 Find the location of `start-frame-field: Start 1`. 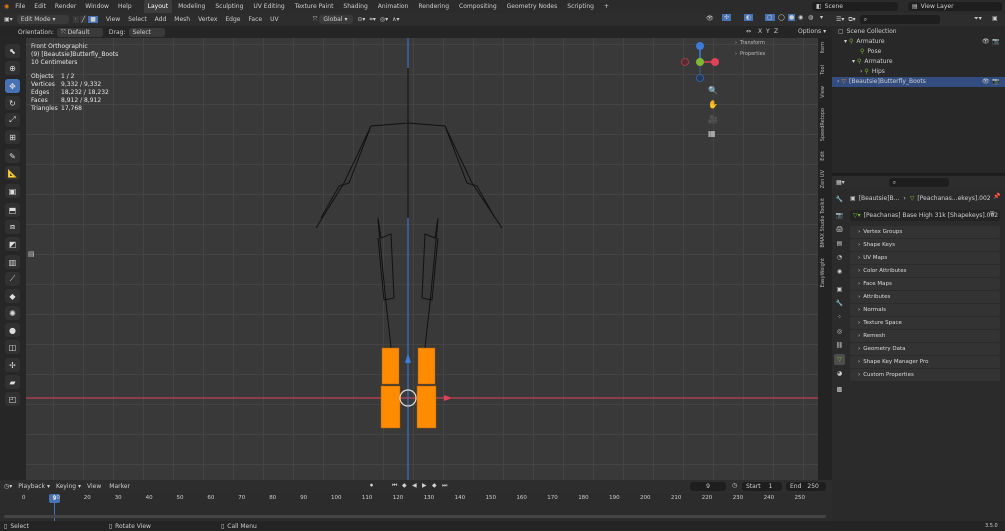

start-frame-field: Start 1 is located at coordinates (762, 486).